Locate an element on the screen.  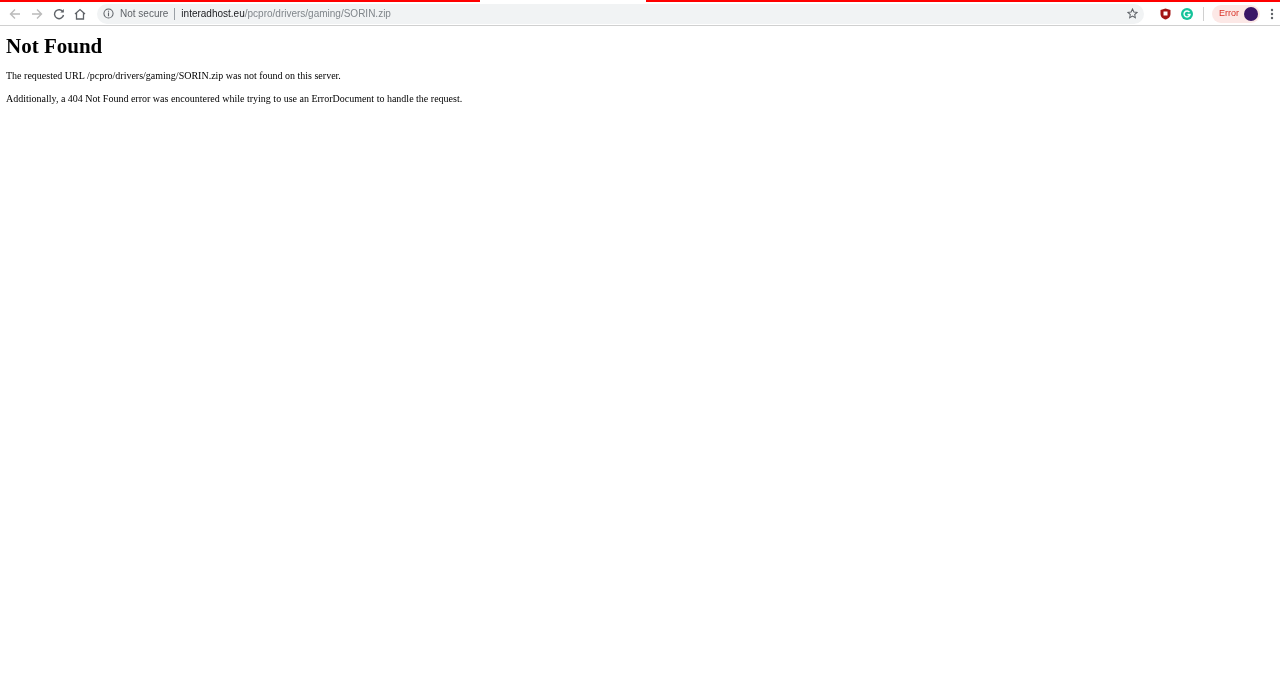
profile-error-button: Error is located at coordinates (1236, 13).